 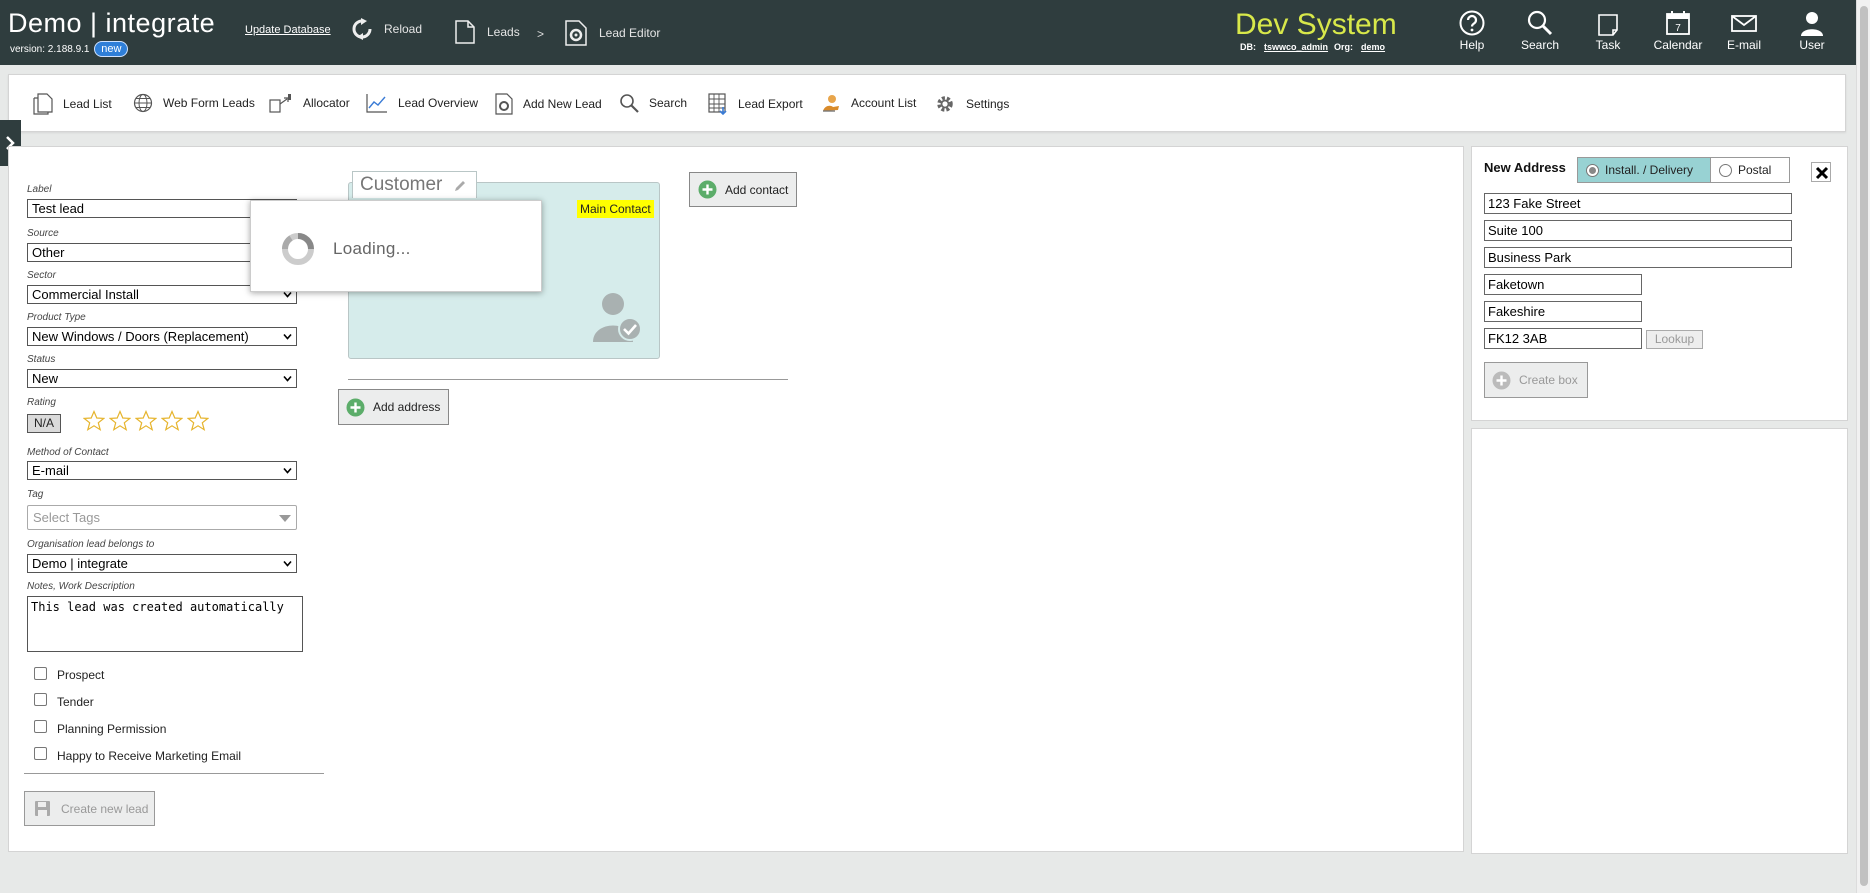 I want to click on version-info: version: 2.188.9.1 new, so click(x=69, y=49).